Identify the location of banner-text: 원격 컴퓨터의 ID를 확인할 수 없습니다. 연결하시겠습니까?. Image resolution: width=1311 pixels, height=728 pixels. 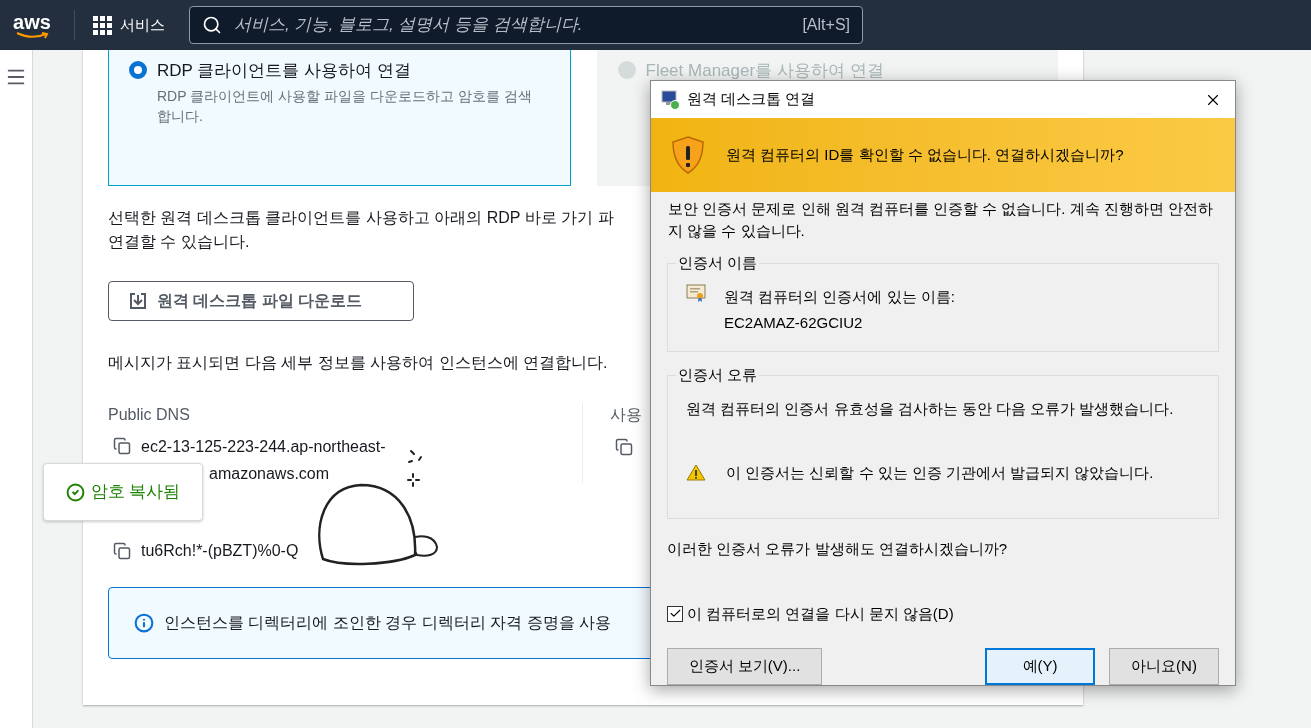
(925, 154).